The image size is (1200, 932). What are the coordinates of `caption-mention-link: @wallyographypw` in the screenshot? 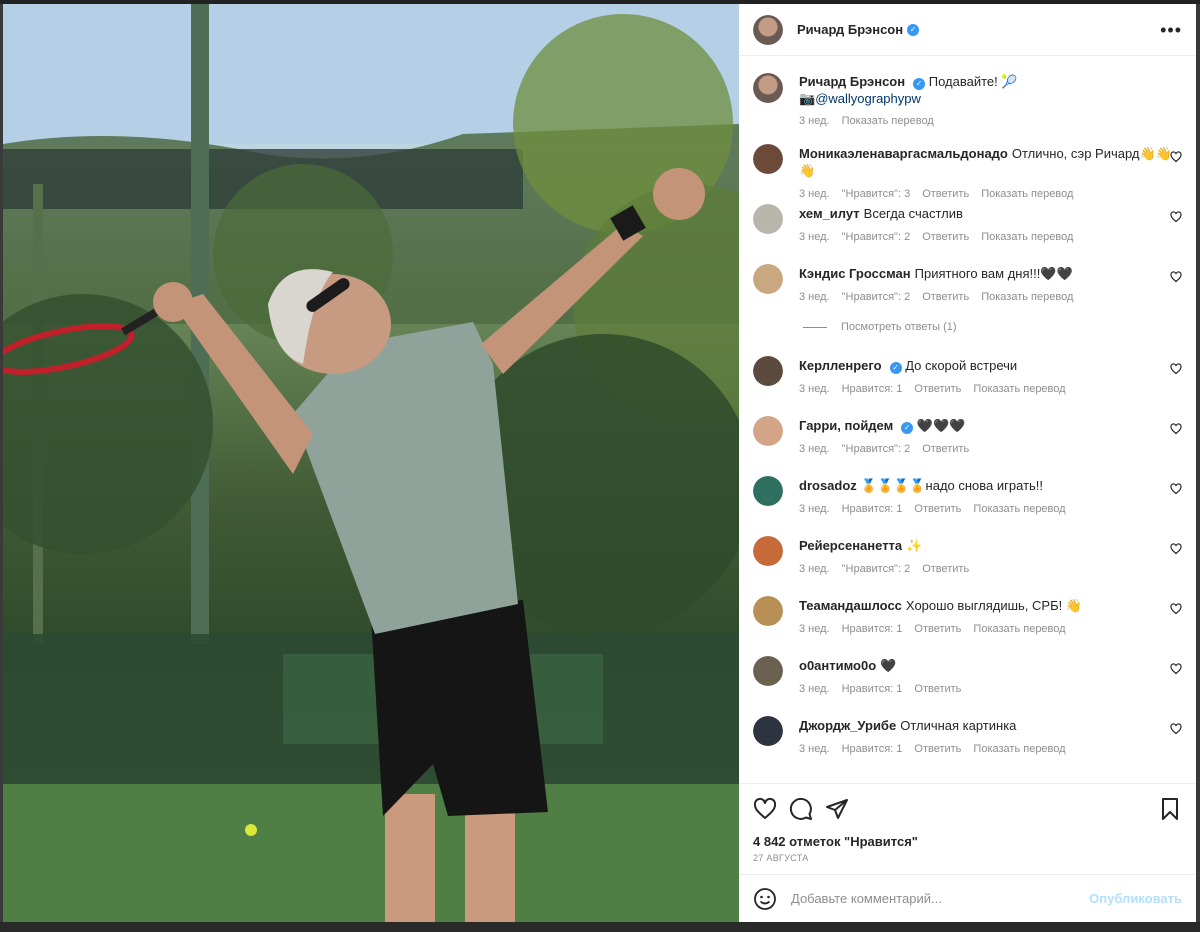 It's located at (868, 98).